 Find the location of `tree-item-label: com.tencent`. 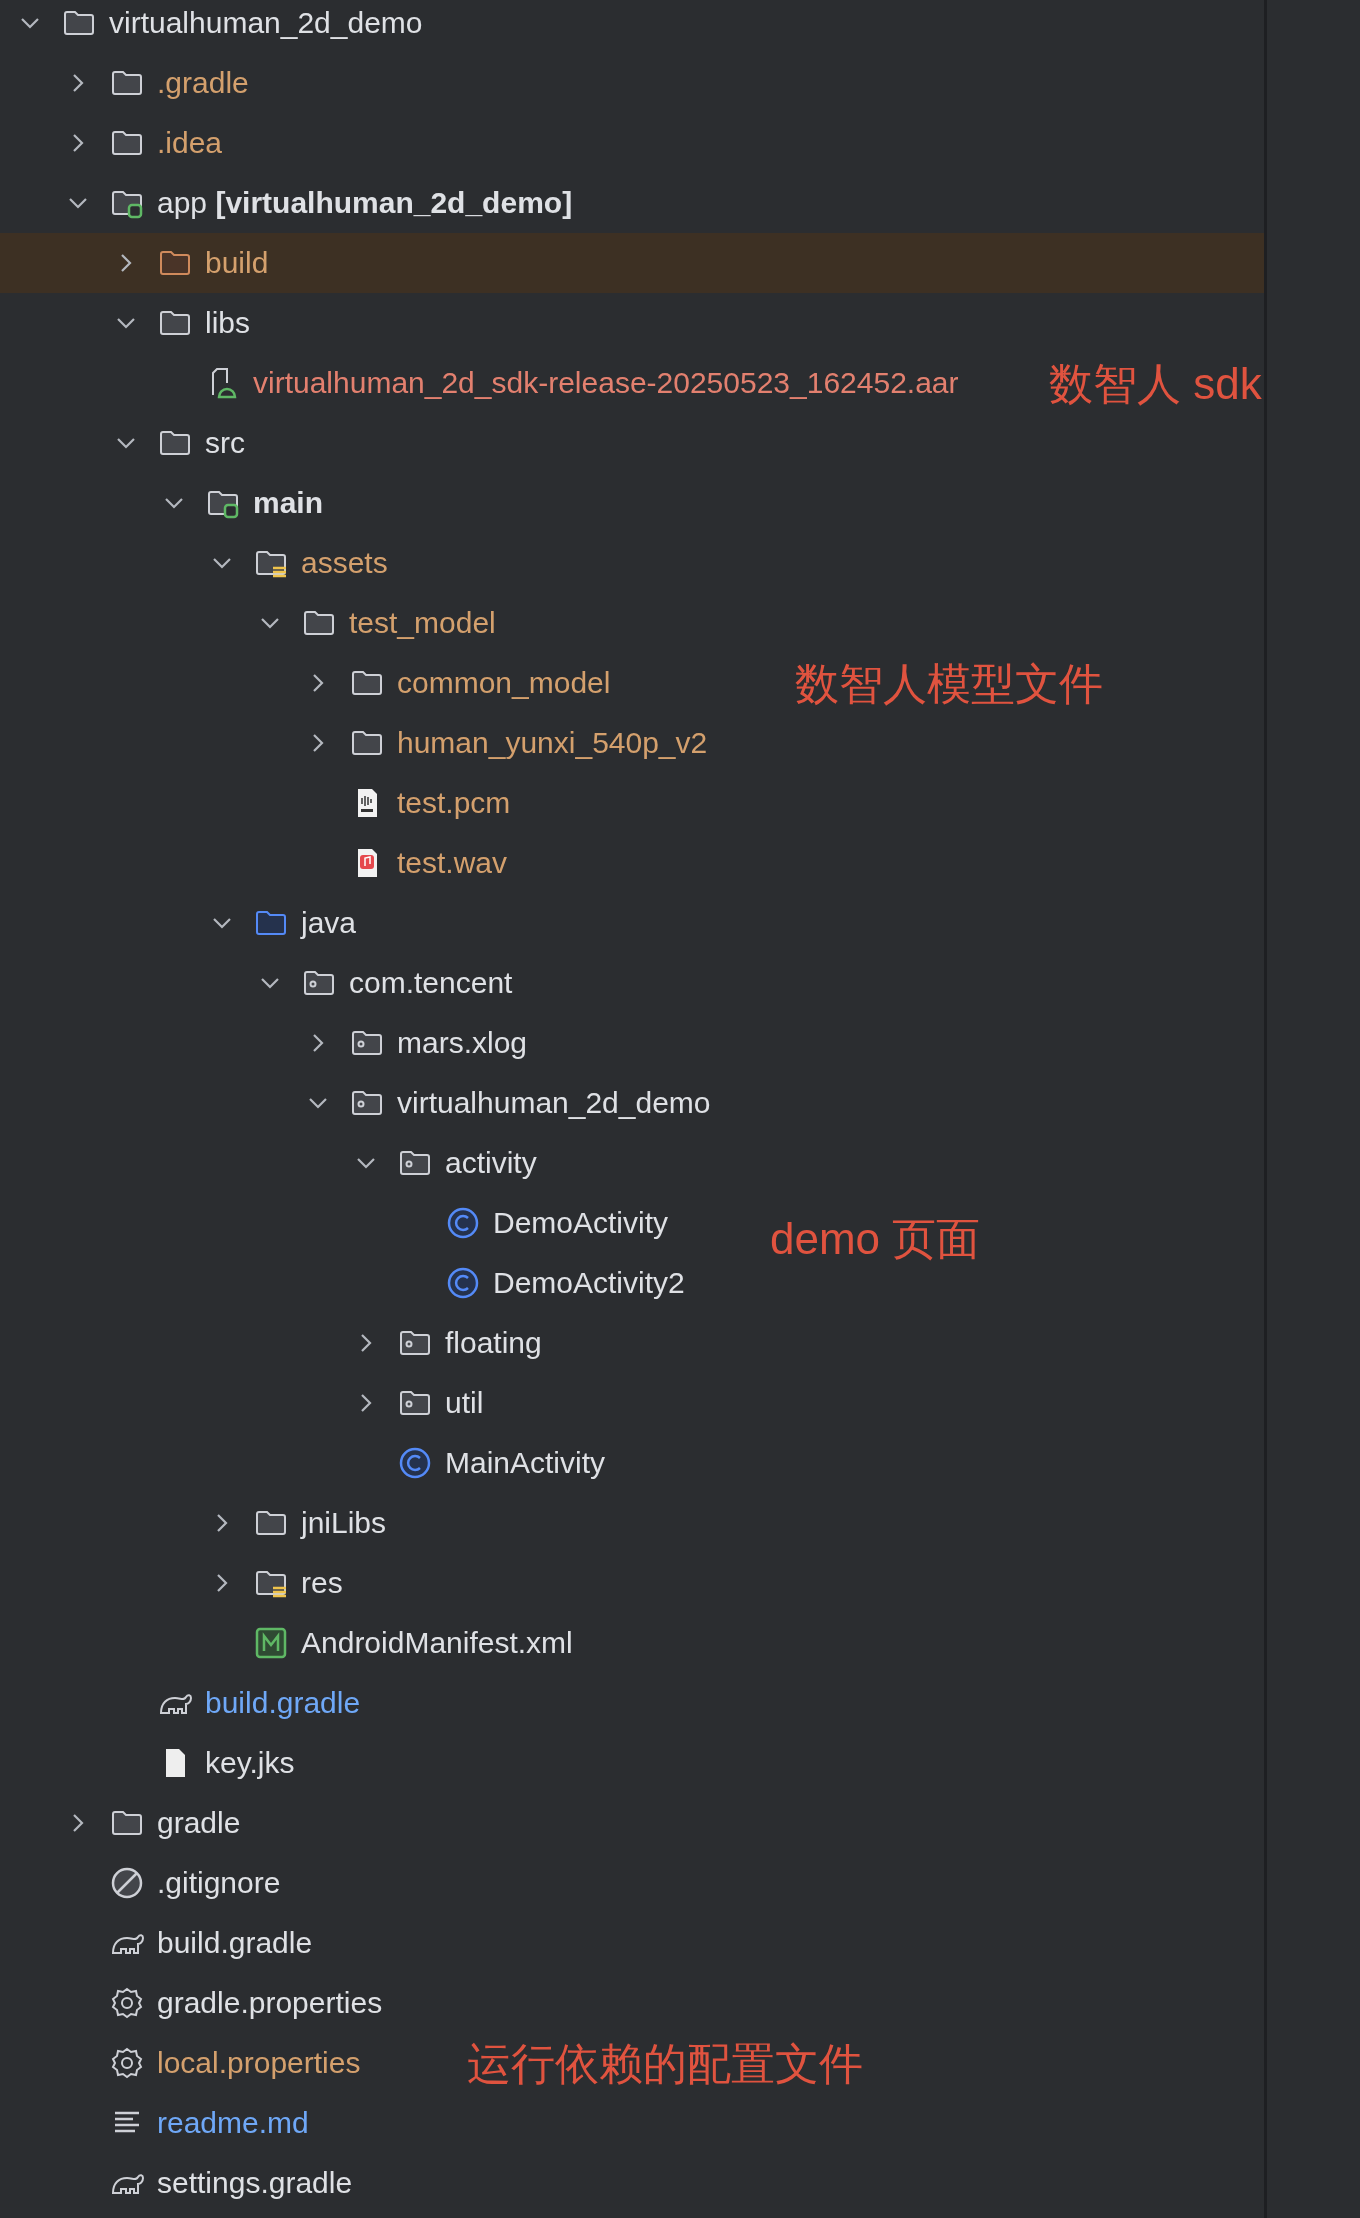

tree-item-label: com.tencent is located at coordinates (431, 983).